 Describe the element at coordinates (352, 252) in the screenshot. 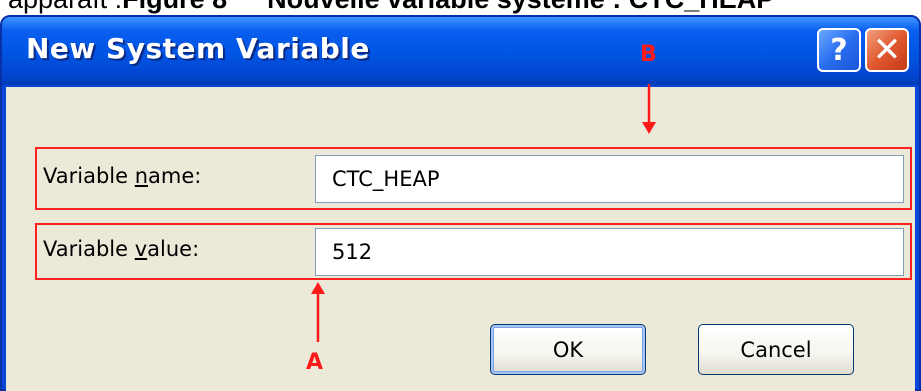

I see `variable-value-value: 512` at that location.